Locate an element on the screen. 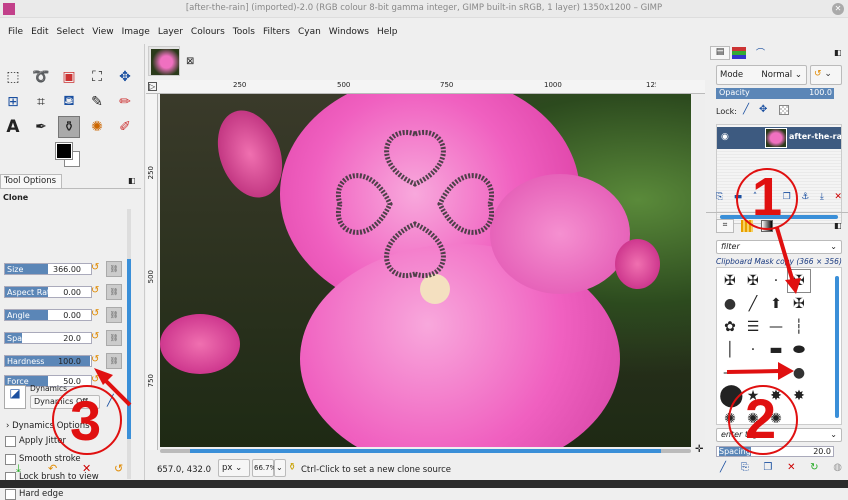 The width and height of the screenshot is (848, 500). taskbar is located at coordinates (424, 484).